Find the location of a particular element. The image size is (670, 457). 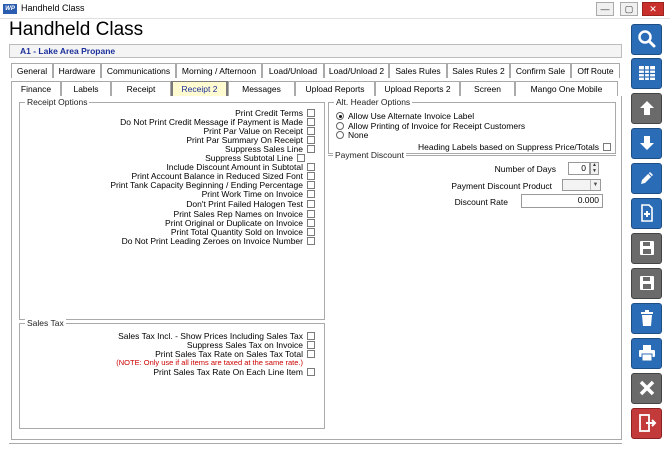

no-leading-zeroes-checkbox is located at coordinates (311, 241).